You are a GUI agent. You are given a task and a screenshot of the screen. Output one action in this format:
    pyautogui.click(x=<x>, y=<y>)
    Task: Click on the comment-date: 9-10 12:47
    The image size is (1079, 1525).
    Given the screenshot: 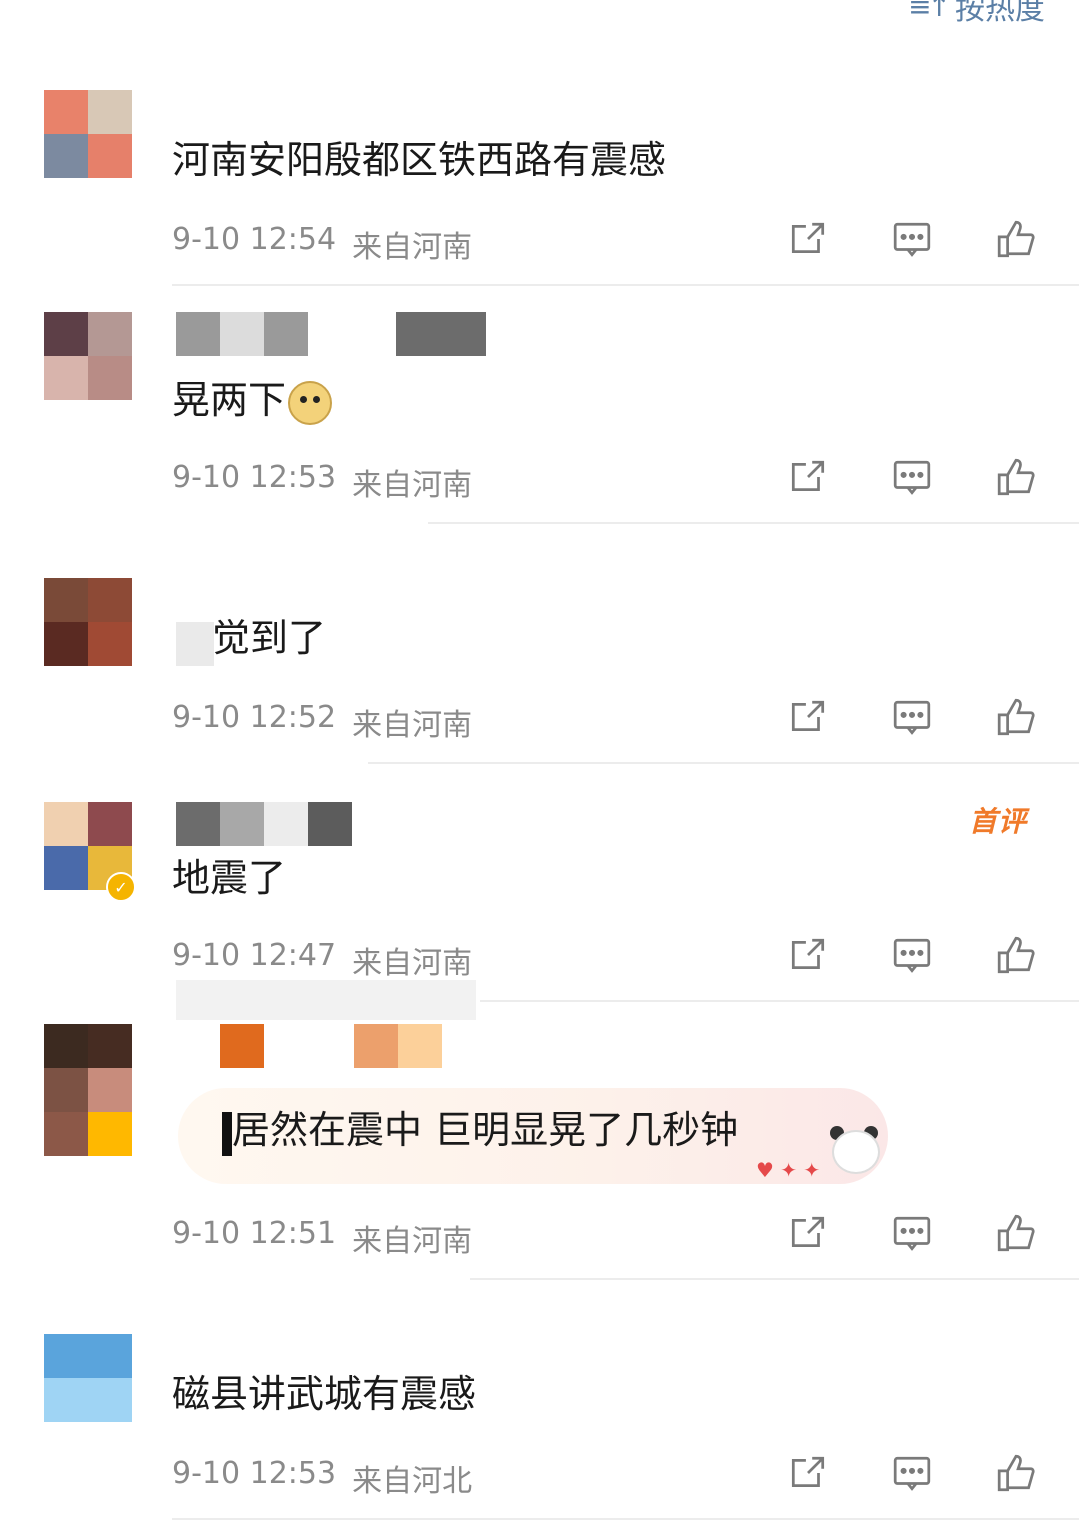 What is the action you would take?
    pyautogui.click(x=254, y=955)
    